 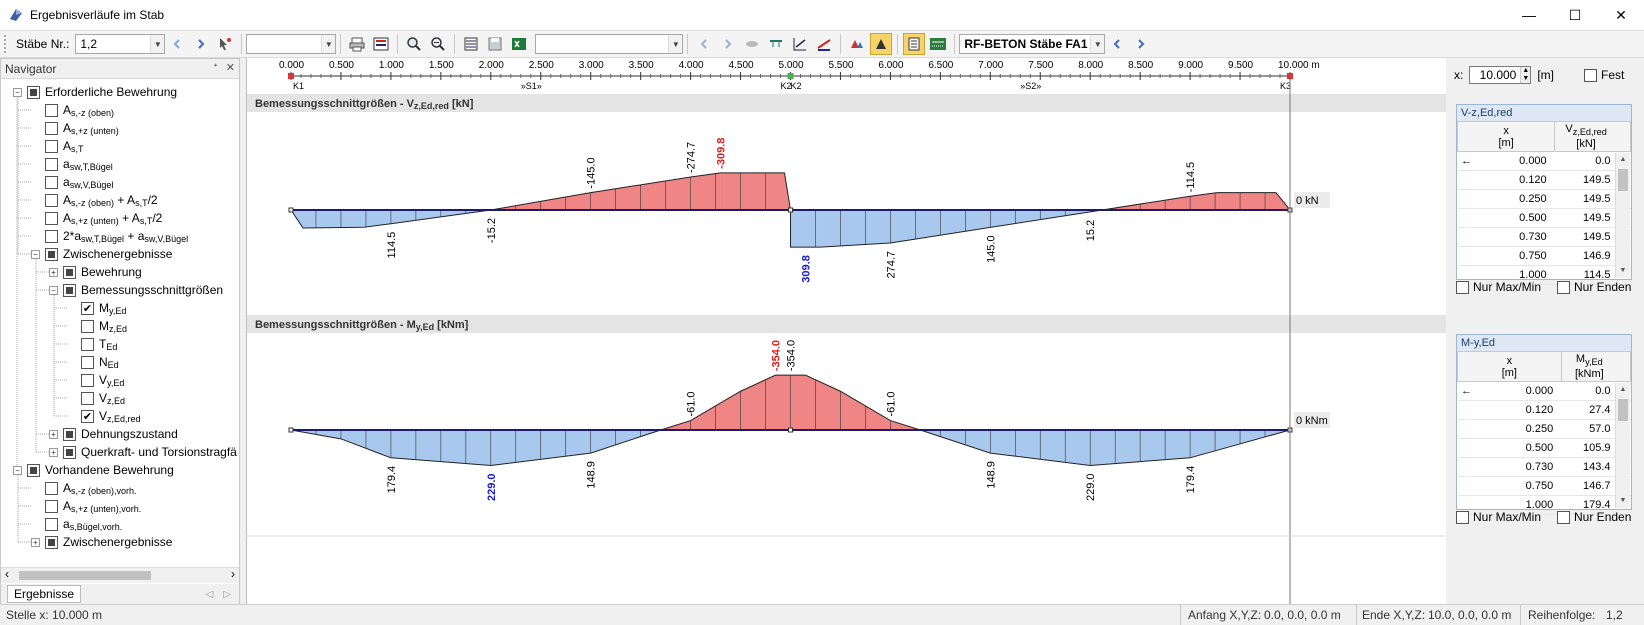 I want to click on tree-item: − Bemessungsschnittgrößen, so click(x=136, y=290).